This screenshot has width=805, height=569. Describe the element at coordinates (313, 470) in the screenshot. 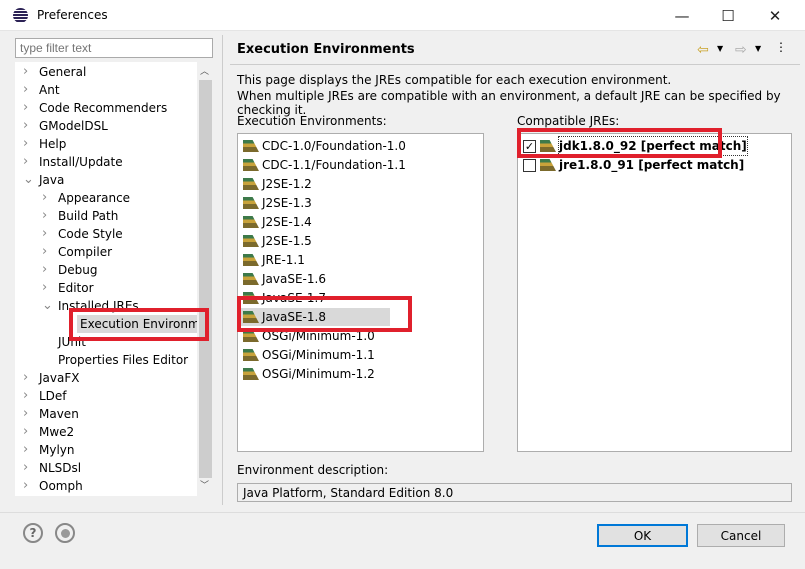

I see `environment-description-label: Environment description:` at that location.